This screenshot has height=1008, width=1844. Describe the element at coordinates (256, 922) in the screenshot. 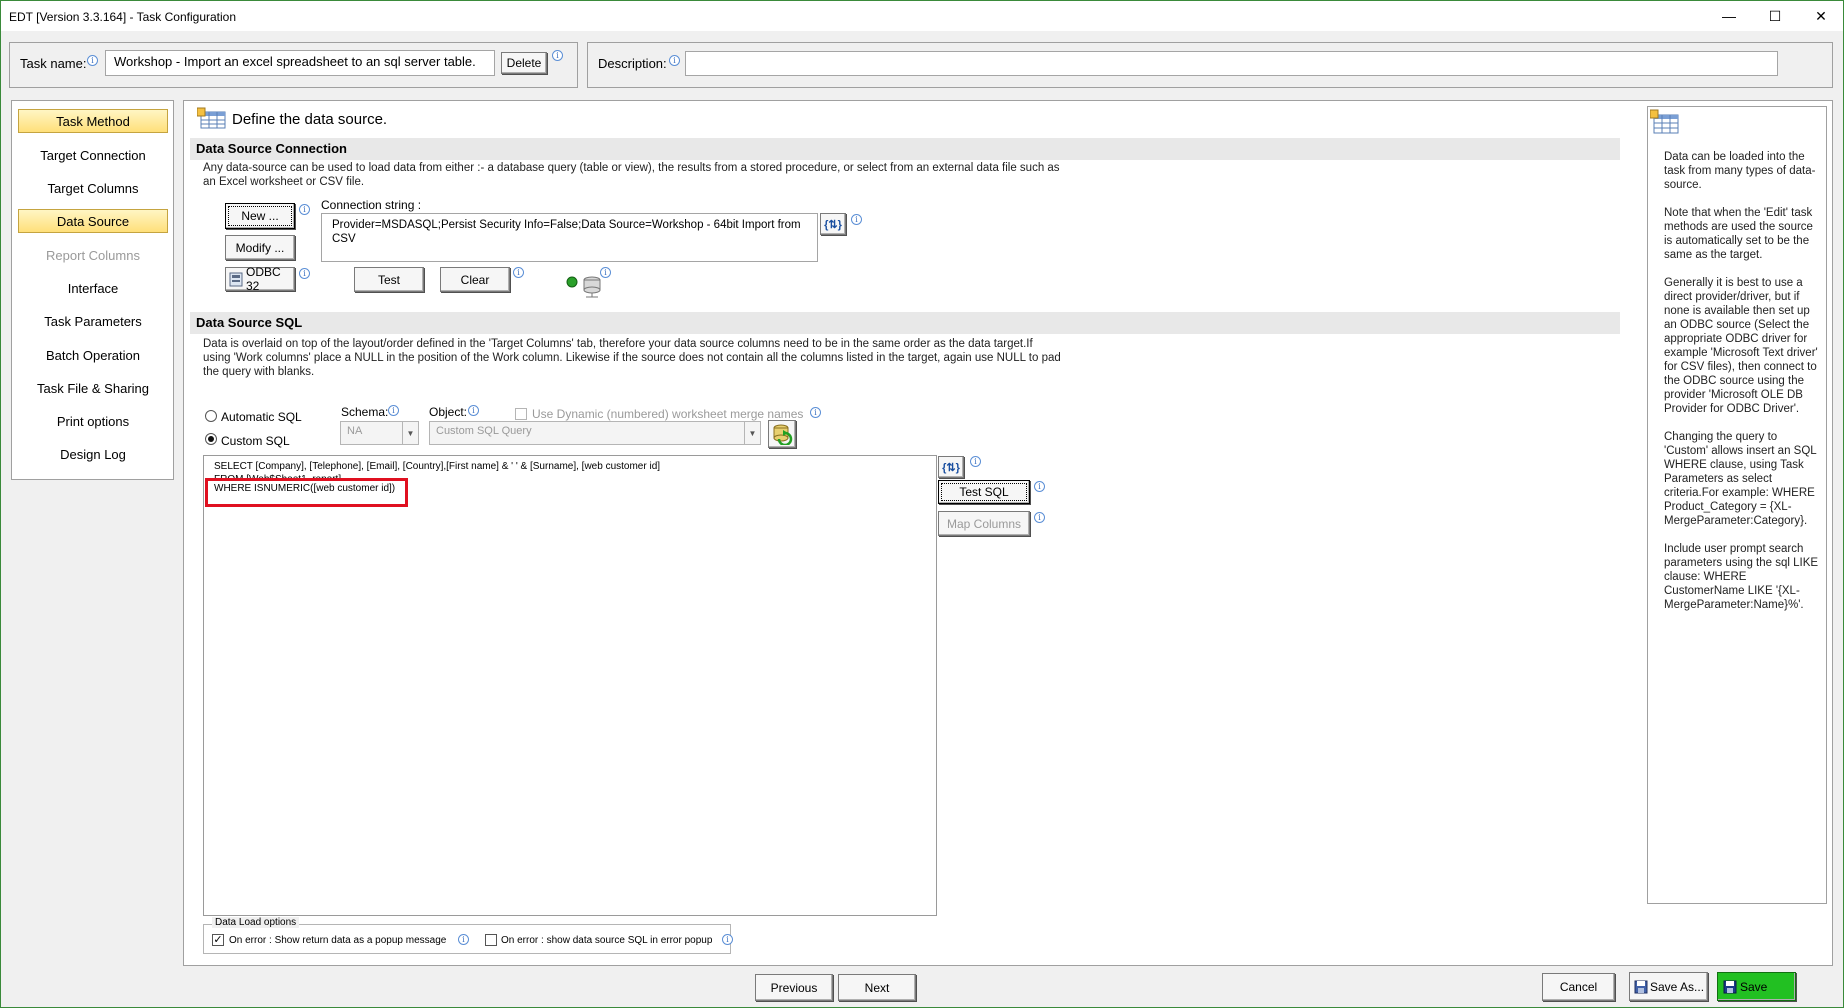

I see `data-load-options-legend: Data Load options` at that location.